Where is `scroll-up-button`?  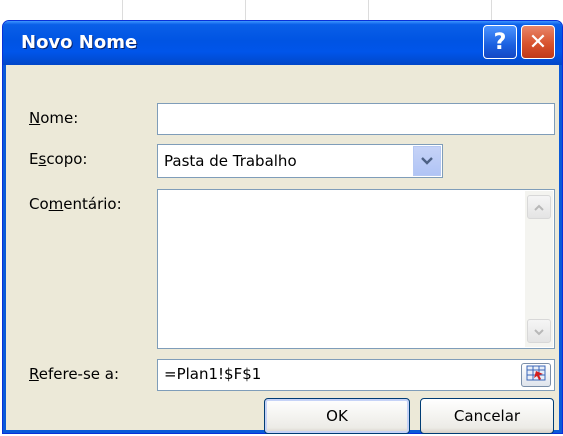
scroll-up-button is located at coordinates (539, 207).